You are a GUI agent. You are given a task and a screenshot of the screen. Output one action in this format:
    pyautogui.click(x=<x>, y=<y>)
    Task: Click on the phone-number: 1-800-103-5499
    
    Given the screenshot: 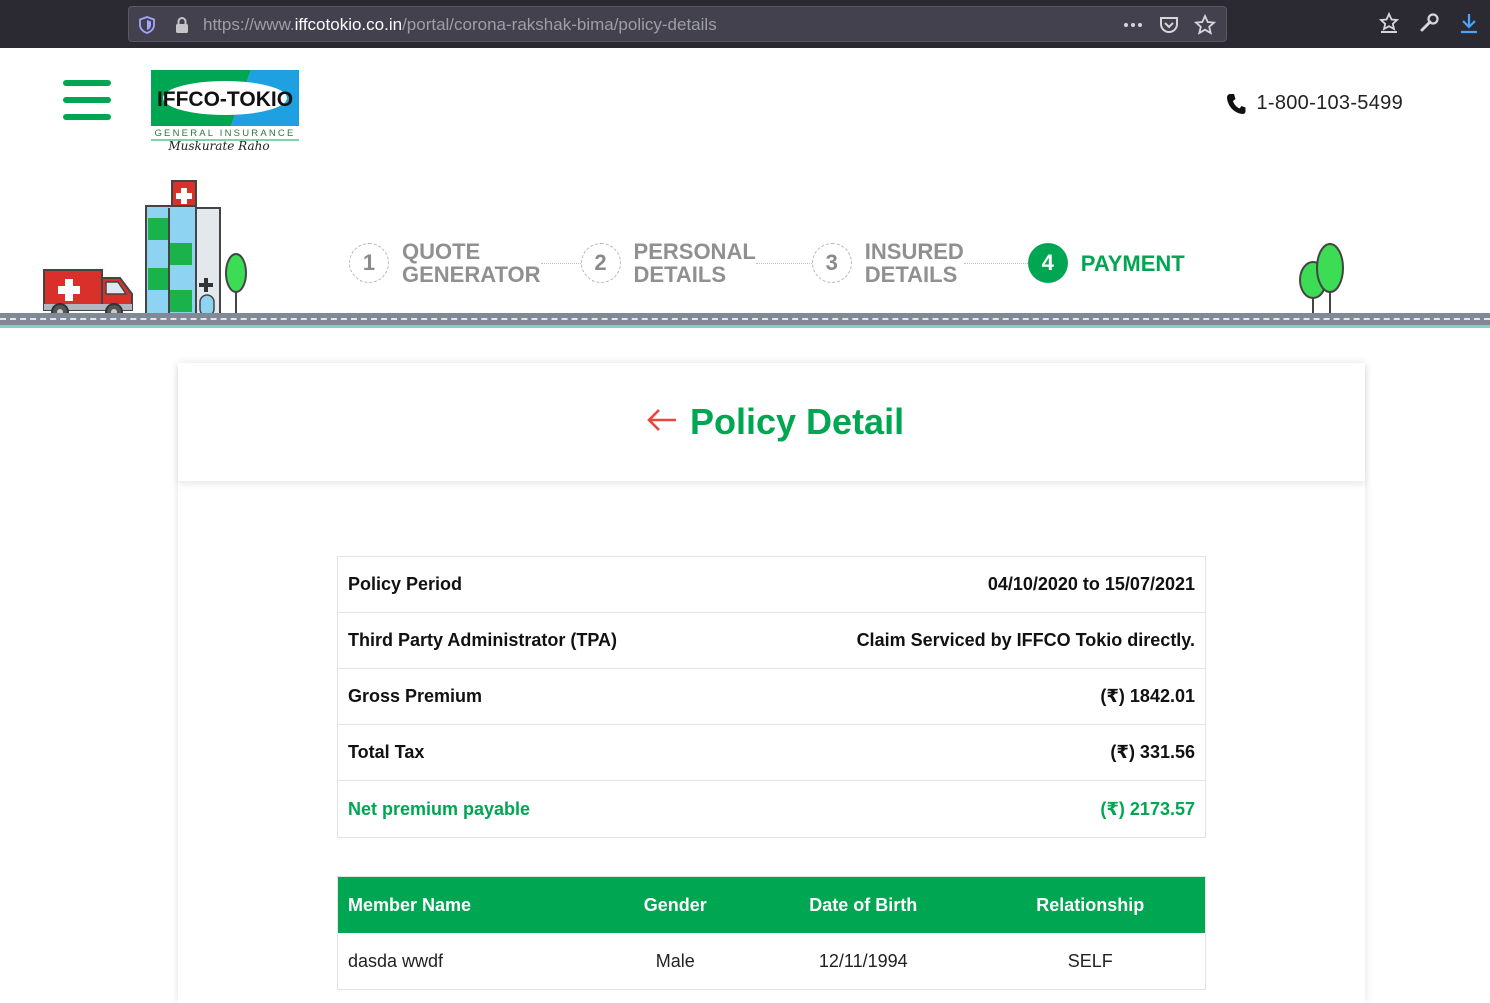 What is the action you would take?
    pyautogui.click(x=1329, y=103)
    